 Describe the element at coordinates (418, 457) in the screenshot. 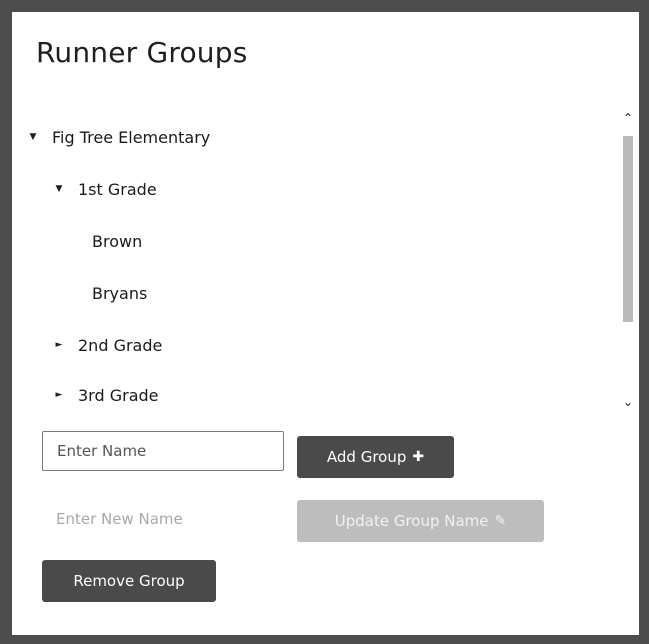

I see `plus-icon: ✚` at that location.